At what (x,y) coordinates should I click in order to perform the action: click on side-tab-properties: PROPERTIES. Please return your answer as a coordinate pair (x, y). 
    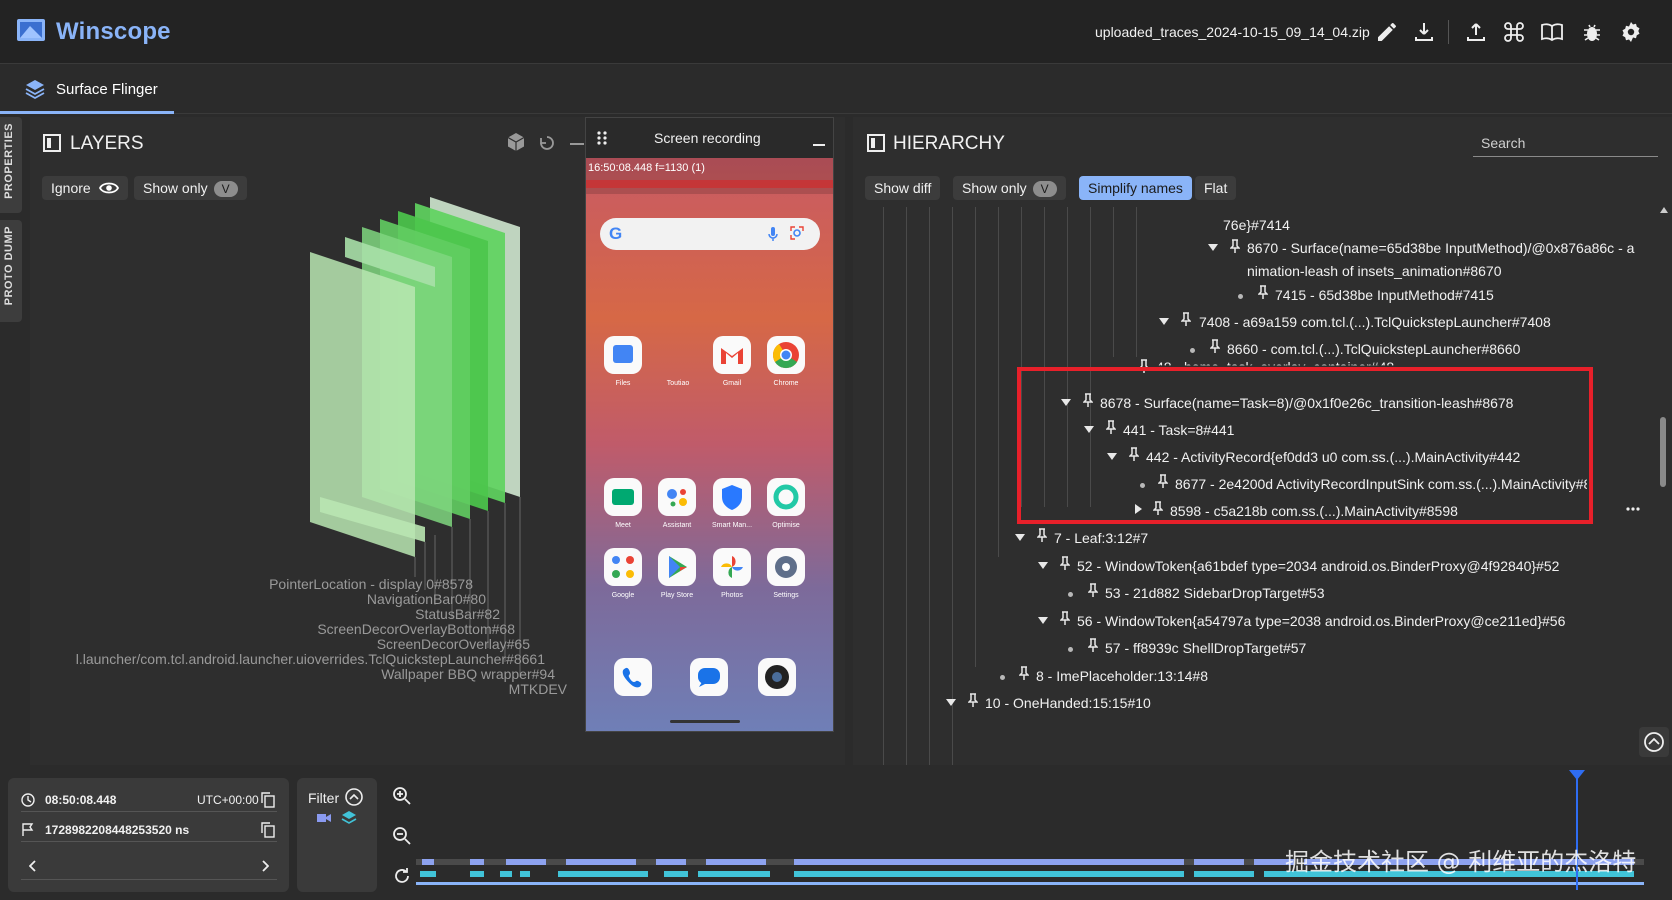
    Looking at the image, I should click on (11, 165).